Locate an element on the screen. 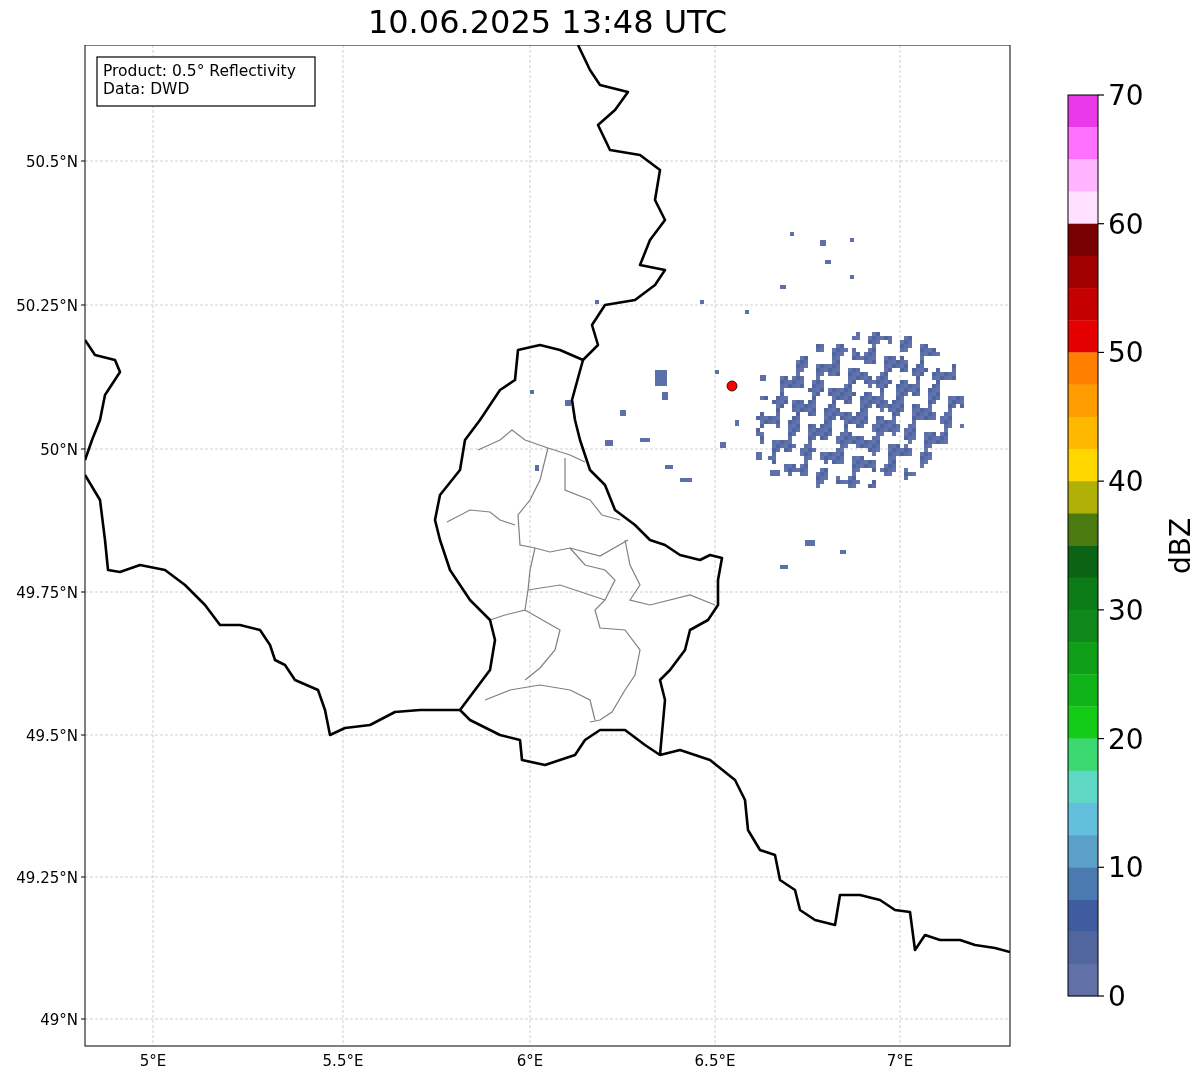 The height and width of the screenshot is (1081, 1202). latitude-label: 49.75°N is located at coordinates (47, 593).